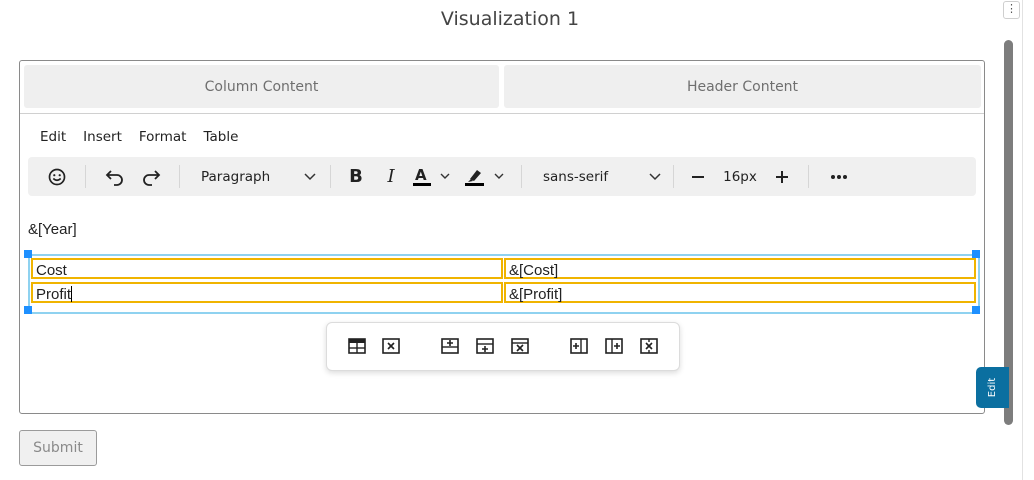  I want to click on edit-side-tab: Edit, so click(992, 387).